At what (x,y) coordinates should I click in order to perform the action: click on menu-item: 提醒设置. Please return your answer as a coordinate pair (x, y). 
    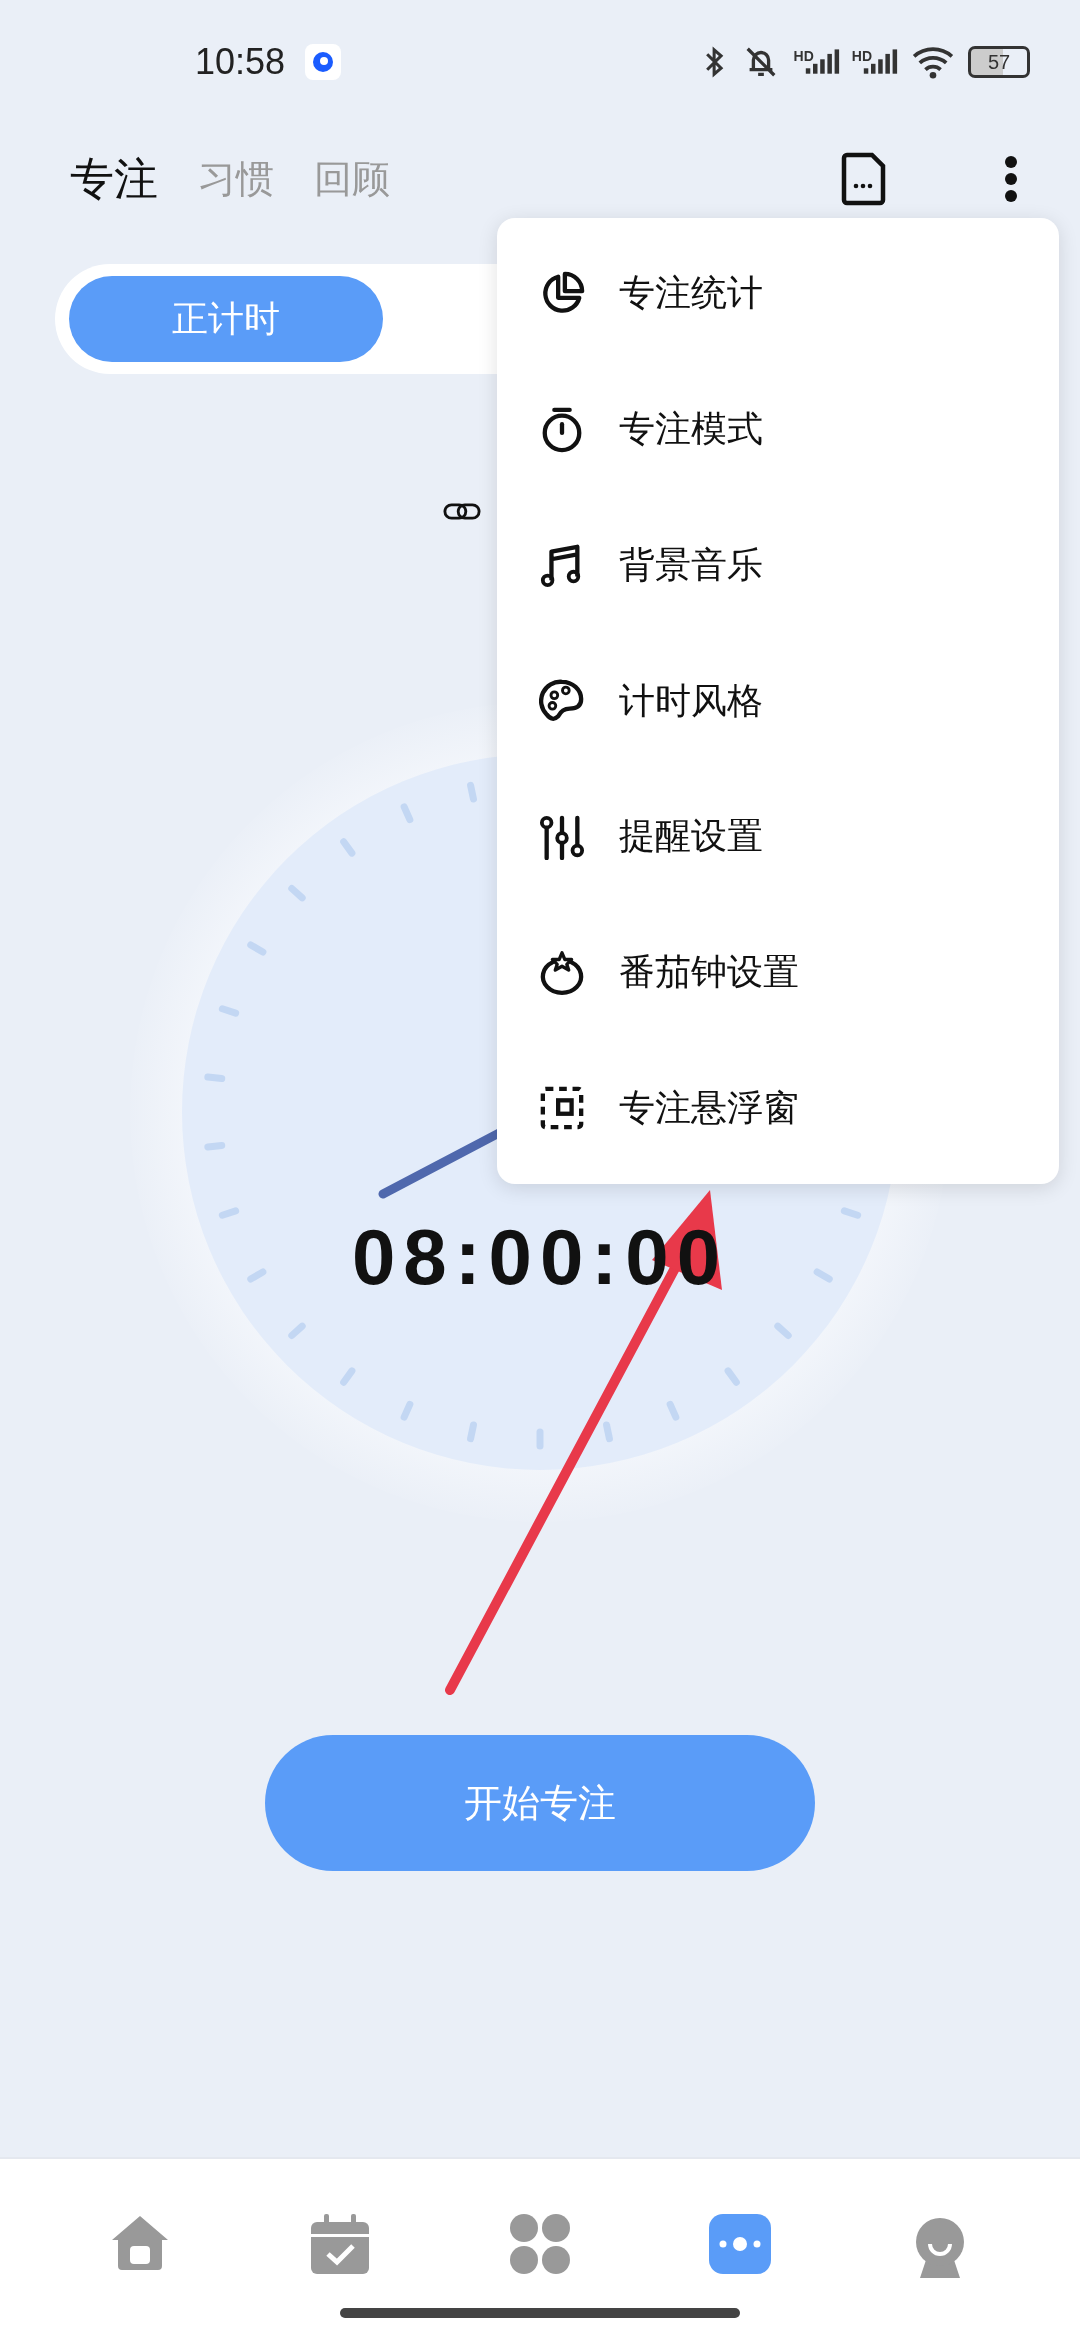
    Looking at the image, I should click on (778, 836).